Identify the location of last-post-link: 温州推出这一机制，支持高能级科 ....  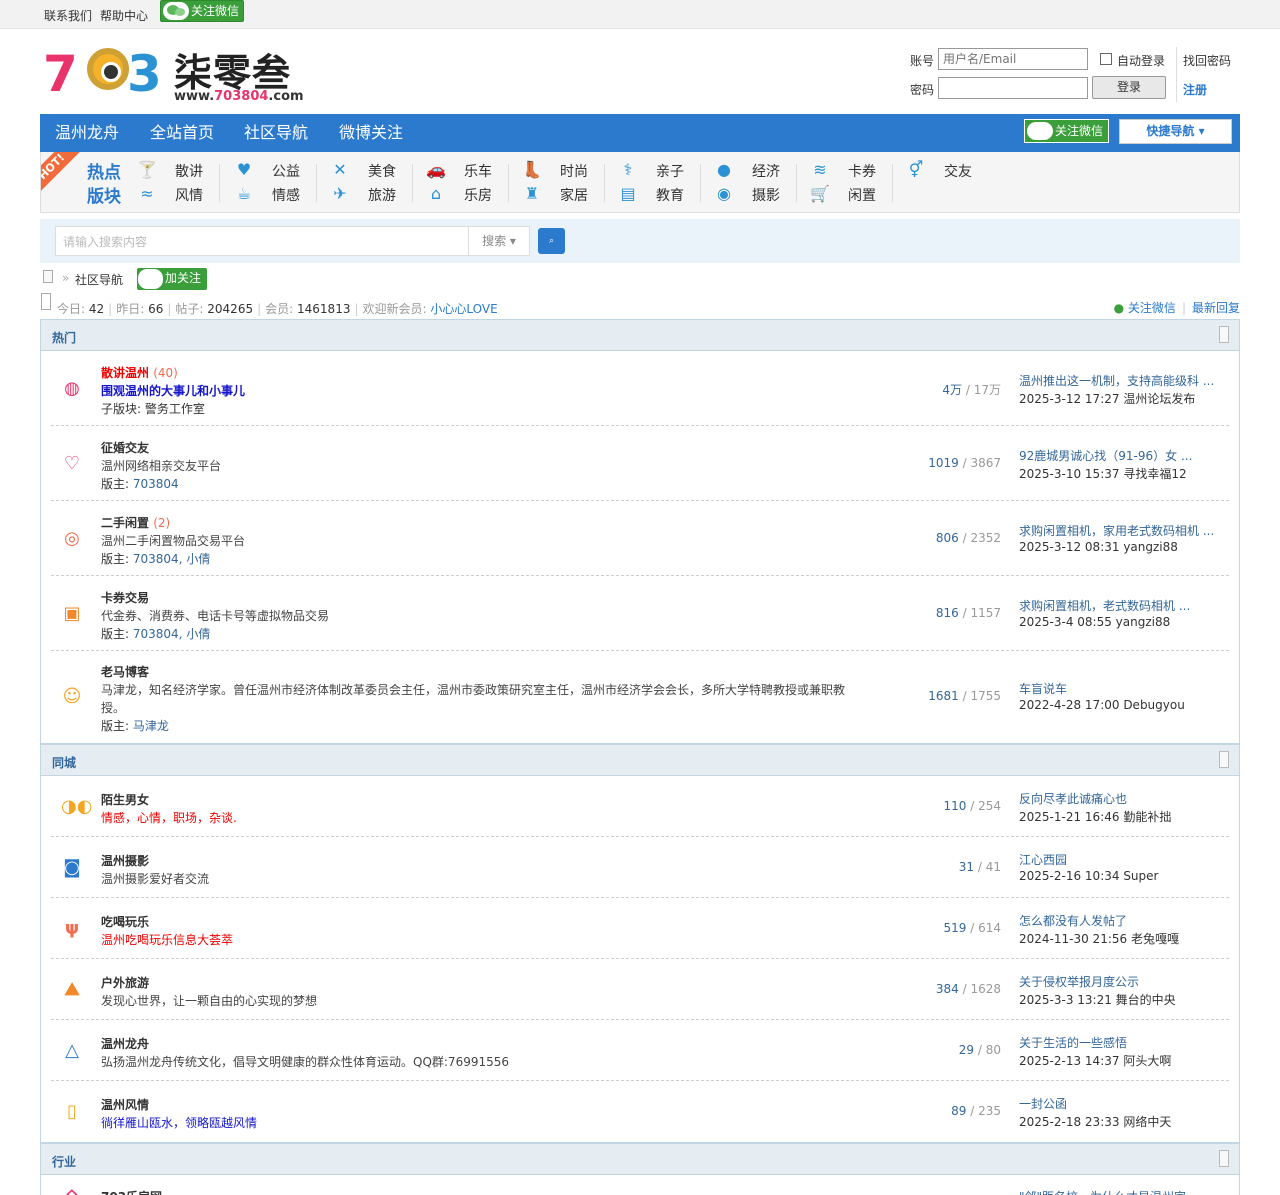
(1116, 380).